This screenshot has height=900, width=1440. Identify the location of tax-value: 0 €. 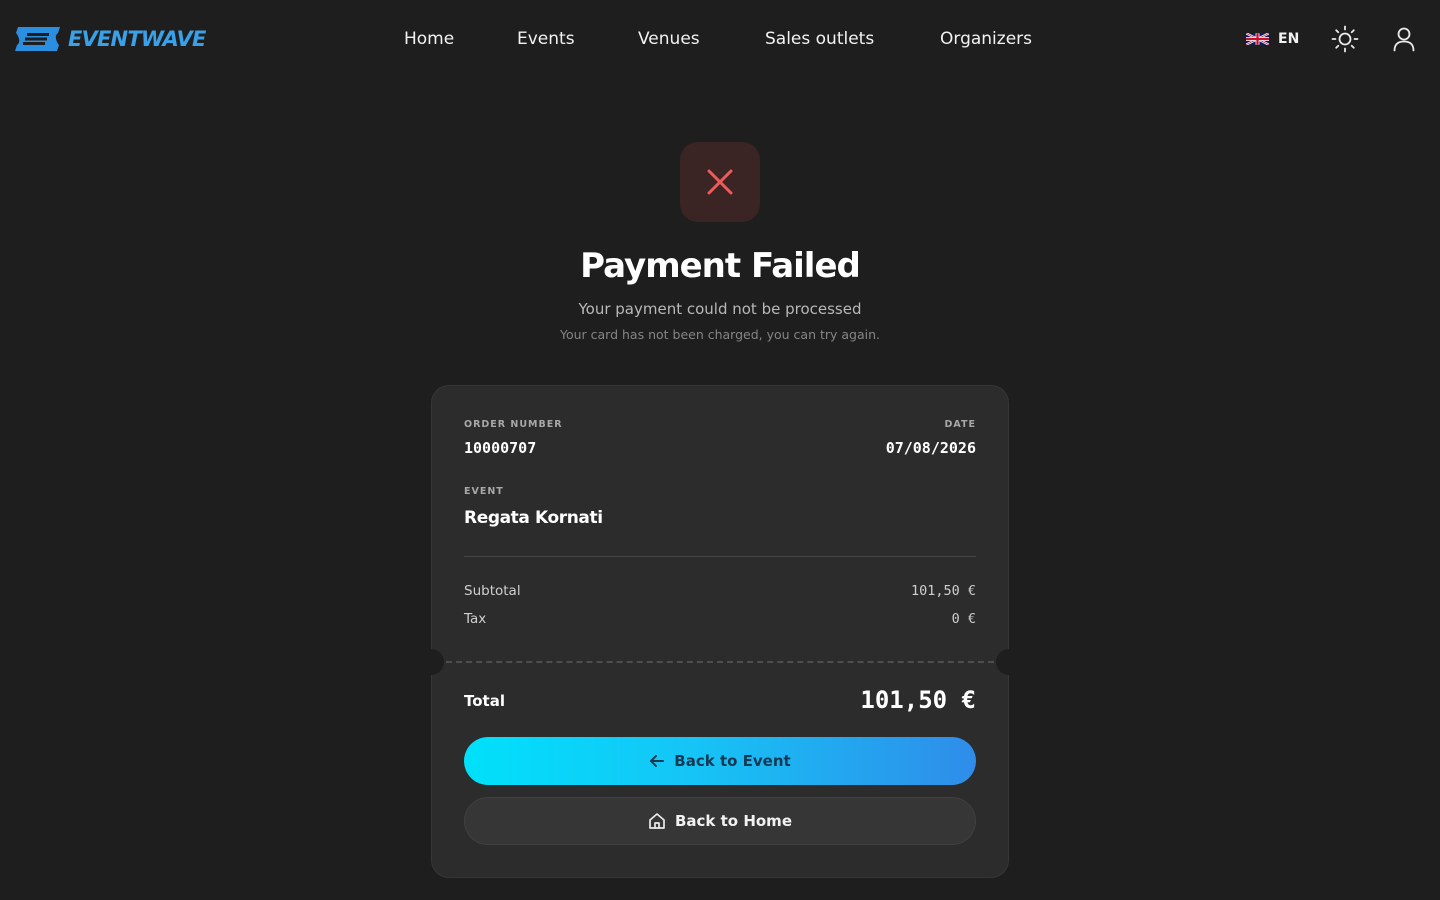
(963, 619).